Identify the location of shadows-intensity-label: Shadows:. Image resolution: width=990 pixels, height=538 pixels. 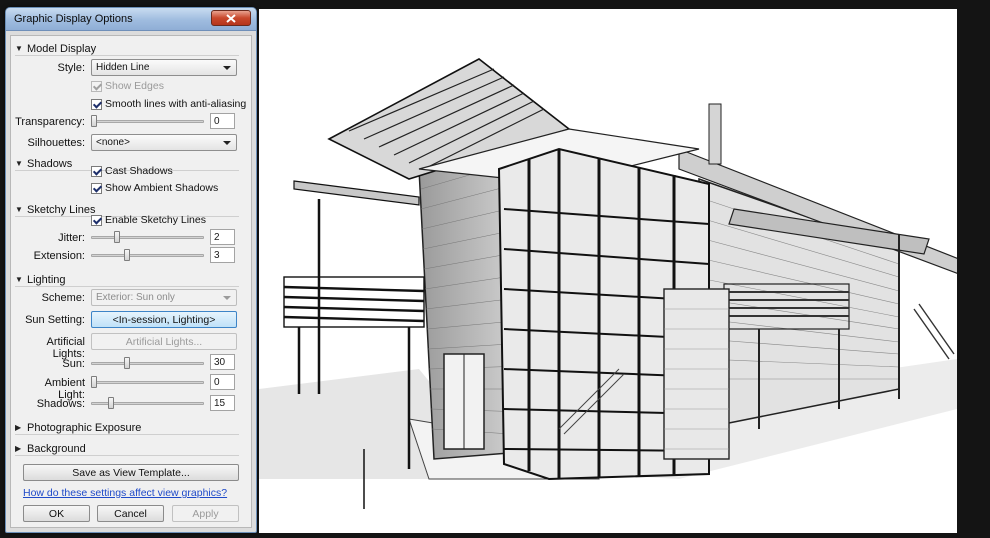
(60, 404).